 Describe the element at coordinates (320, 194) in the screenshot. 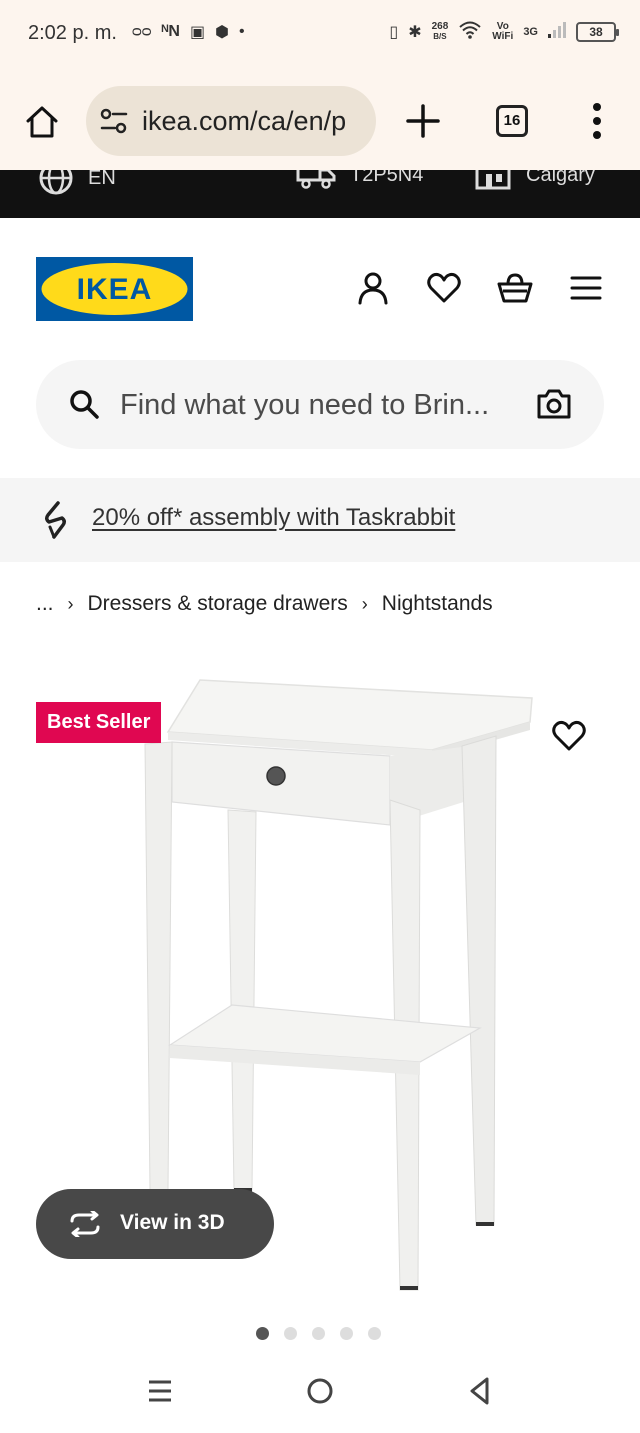

I see `location-bar: EN T2P5N4 Calgary` at that location.